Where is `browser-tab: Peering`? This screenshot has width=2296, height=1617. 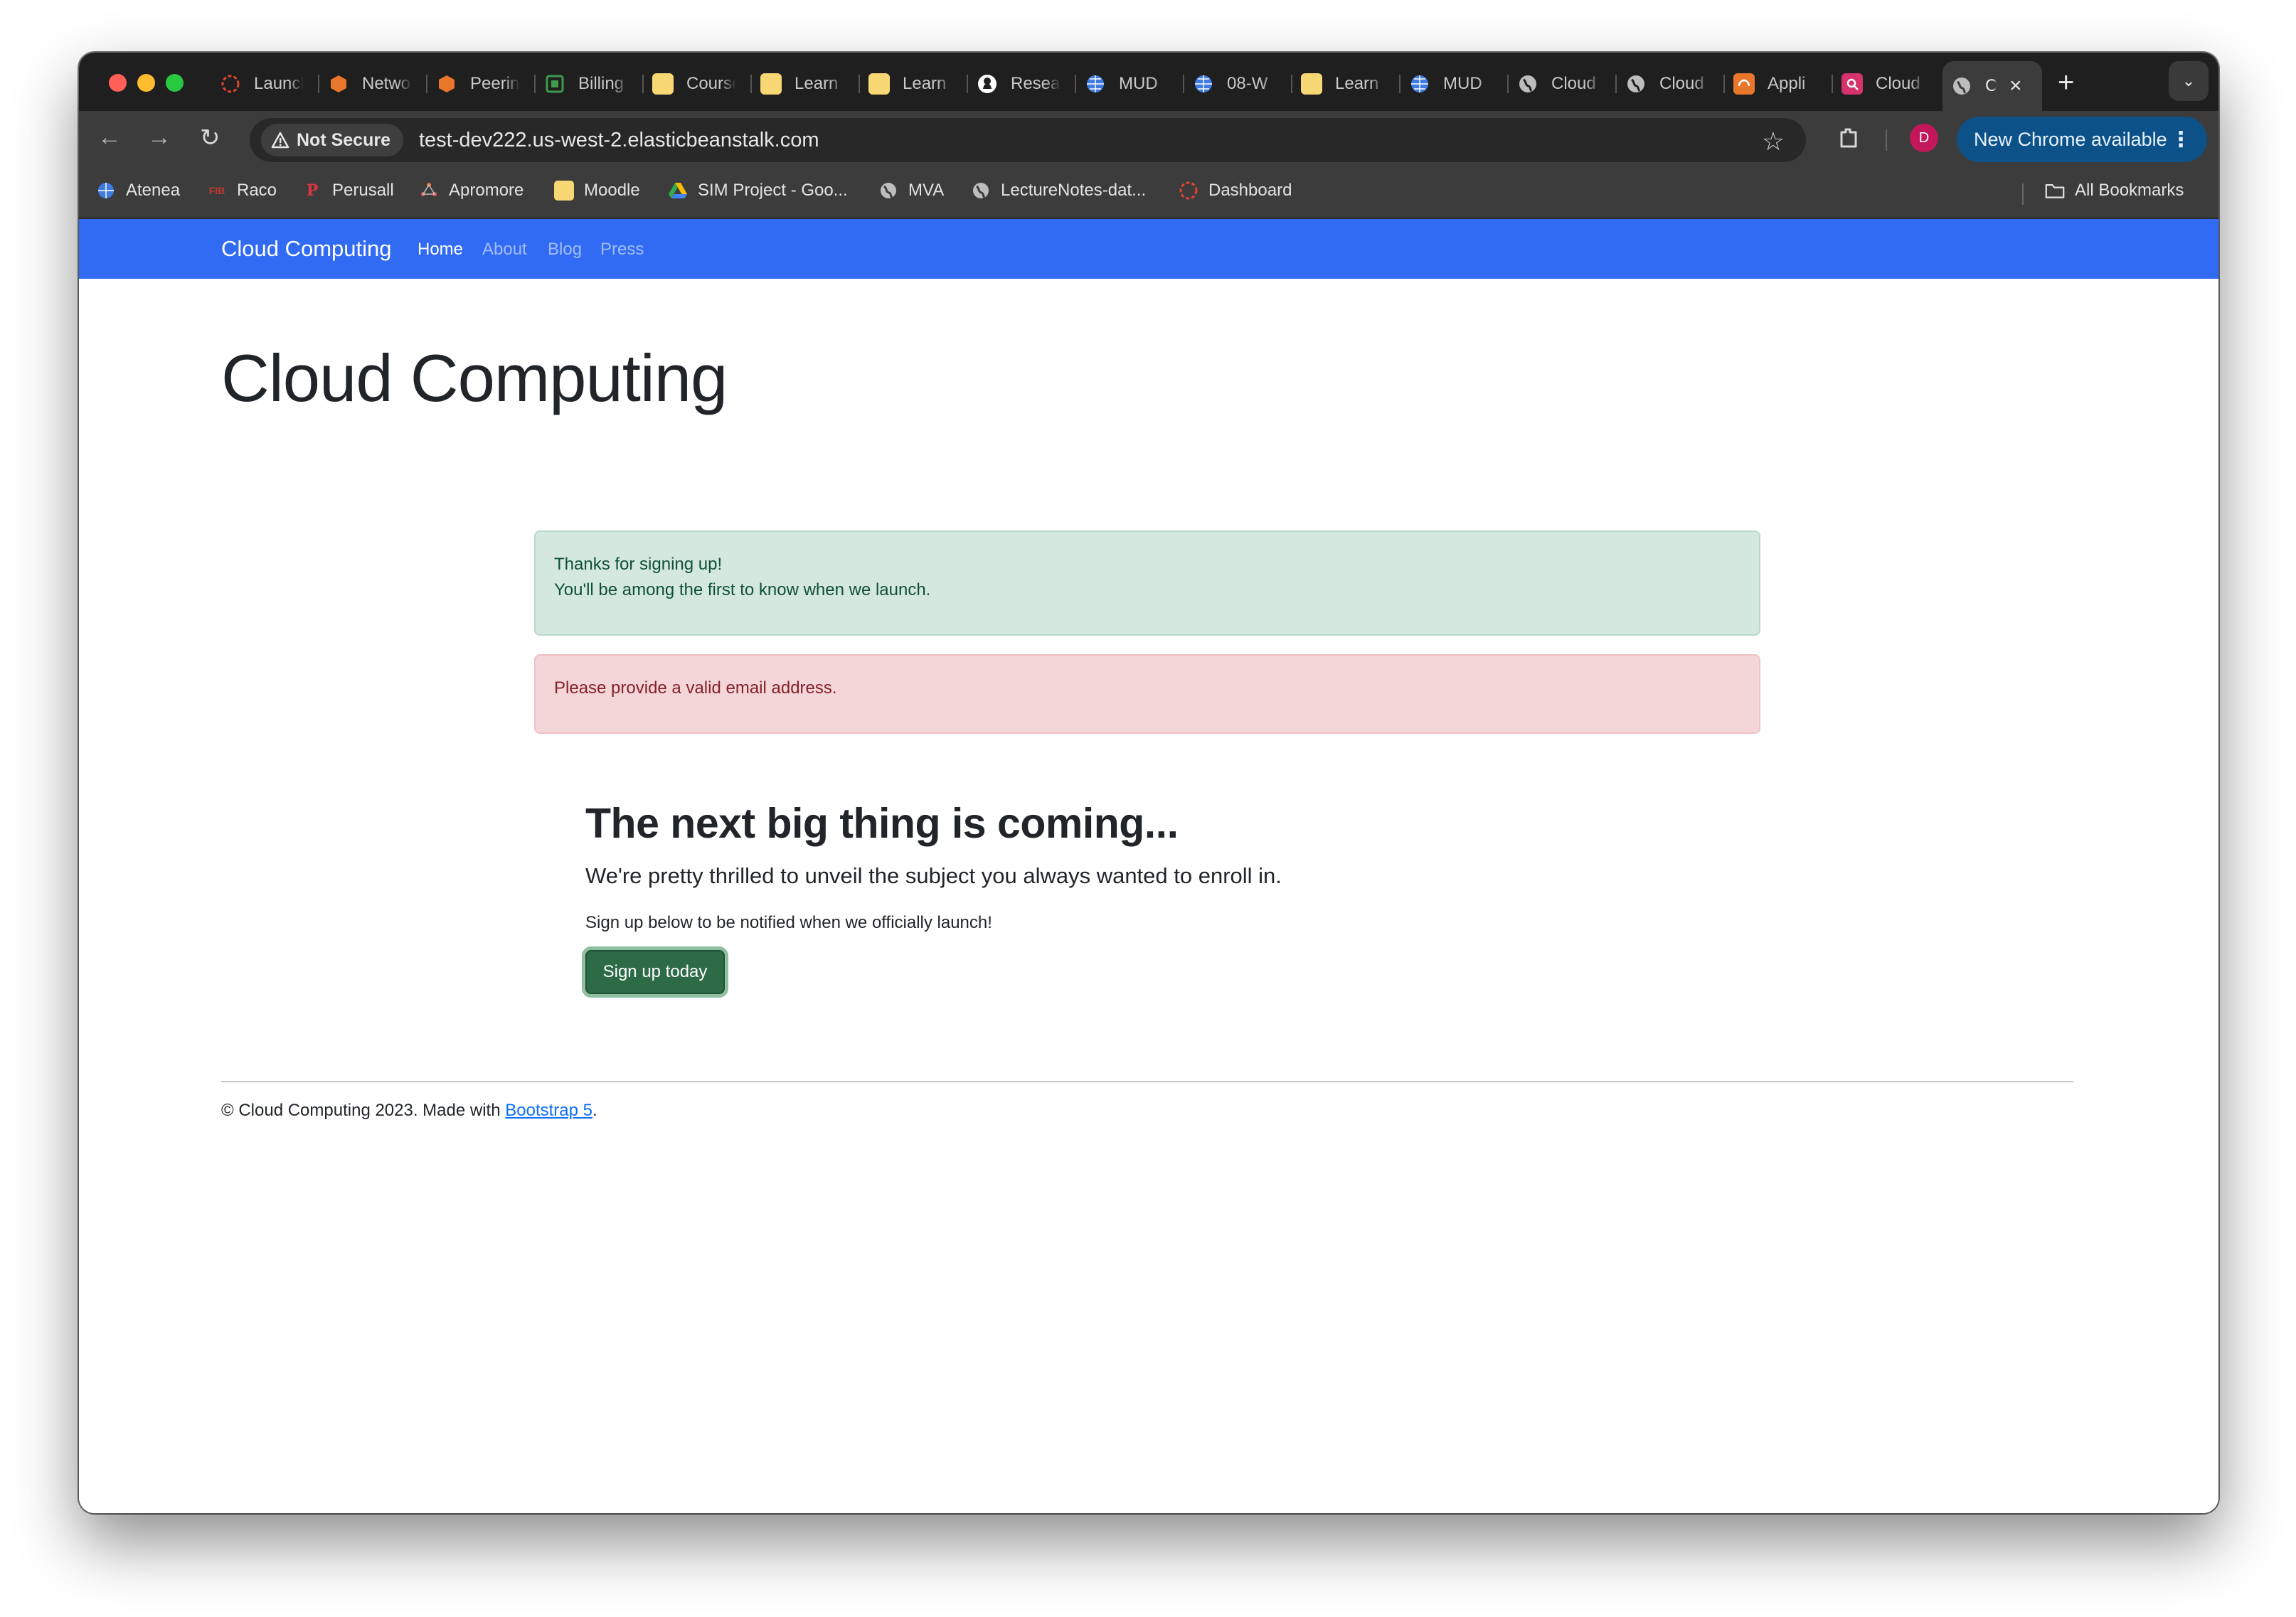
browser-tab: Peering is located at coordinates (482, 84).